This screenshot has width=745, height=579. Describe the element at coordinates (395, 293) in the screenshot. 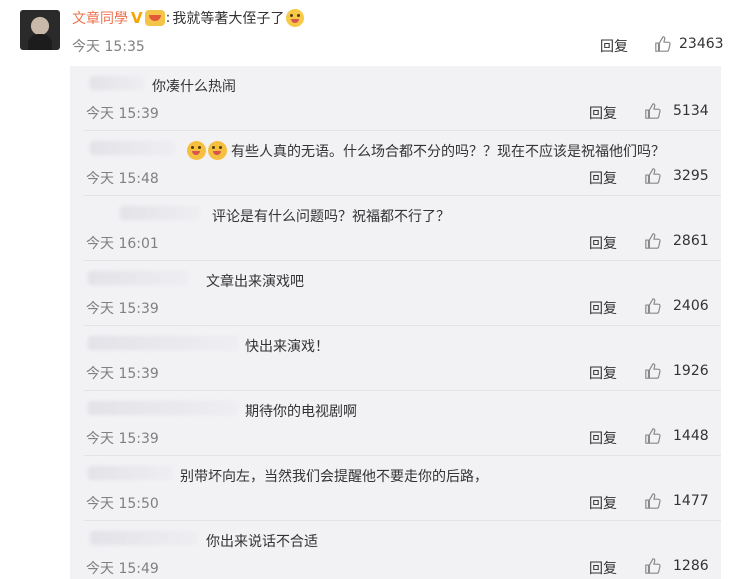

I see `reply-item: 文章出来演戏吧 今天 15:39 回复 2406` at that location.